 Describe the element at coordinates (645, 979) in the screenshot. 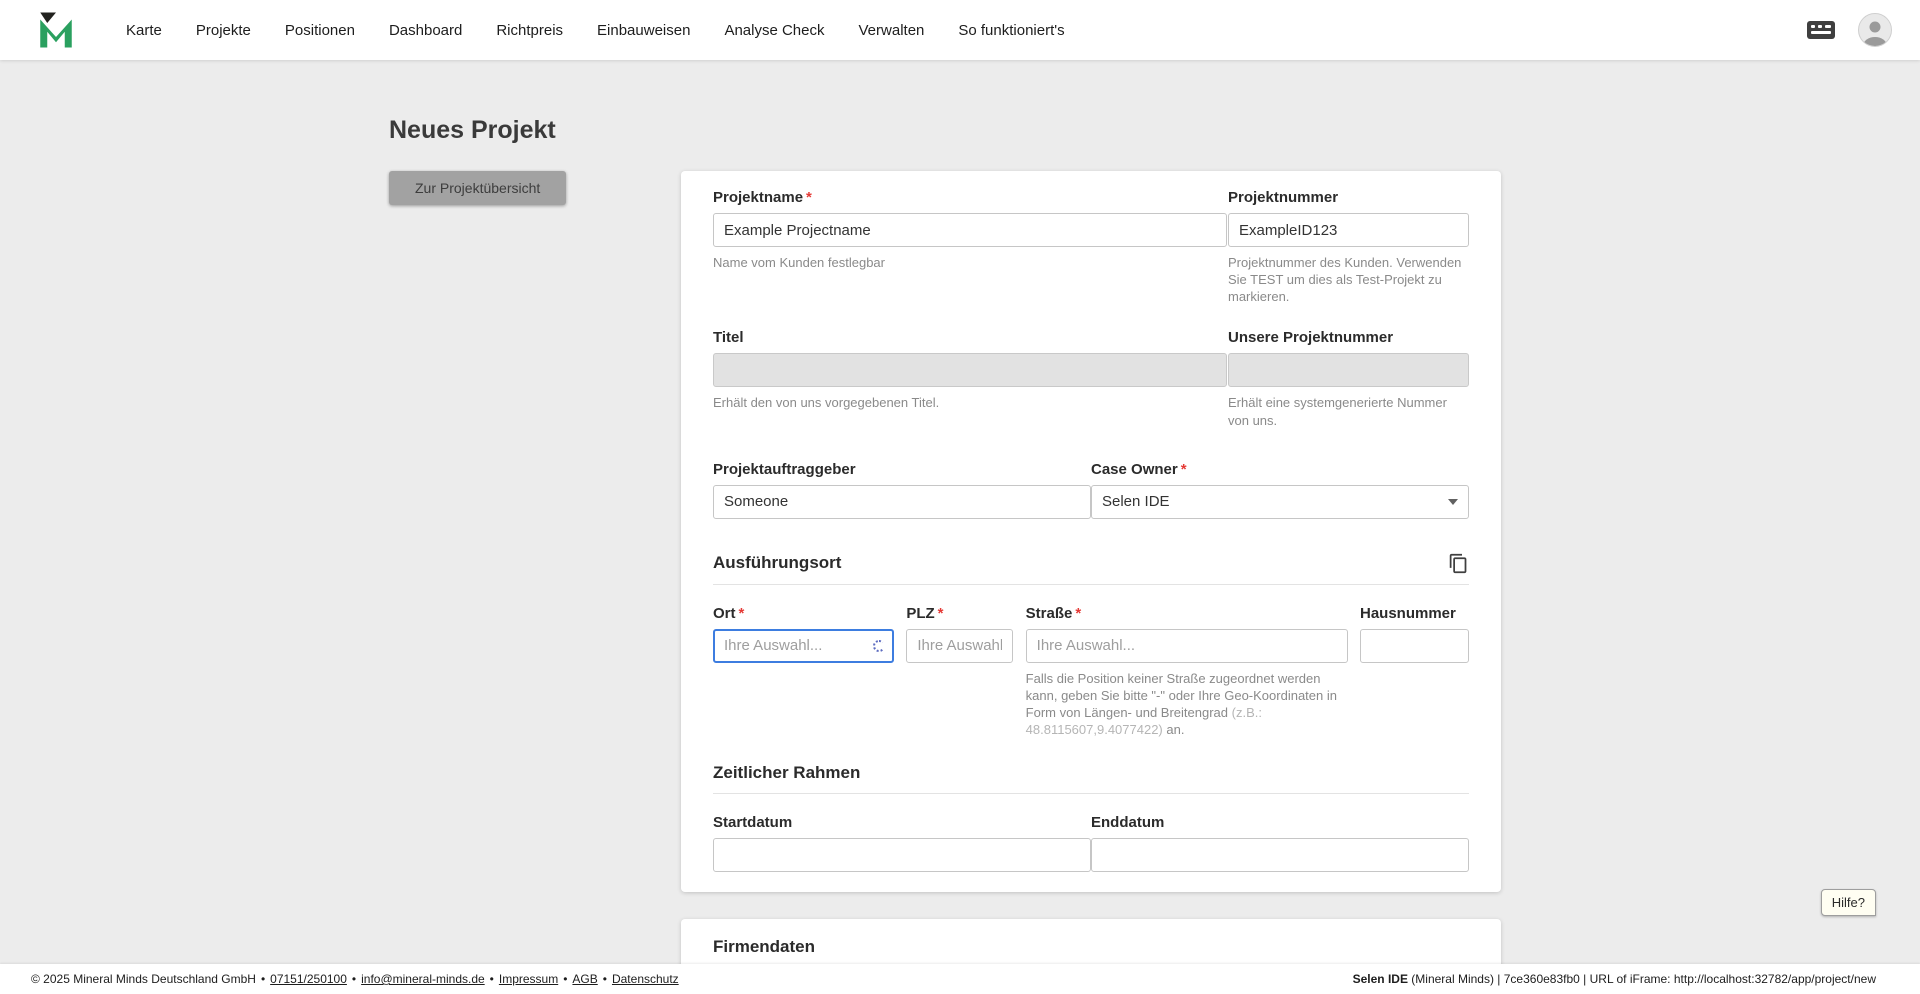

I see `footer-link-datenschutz: Datenschutz` at that location.